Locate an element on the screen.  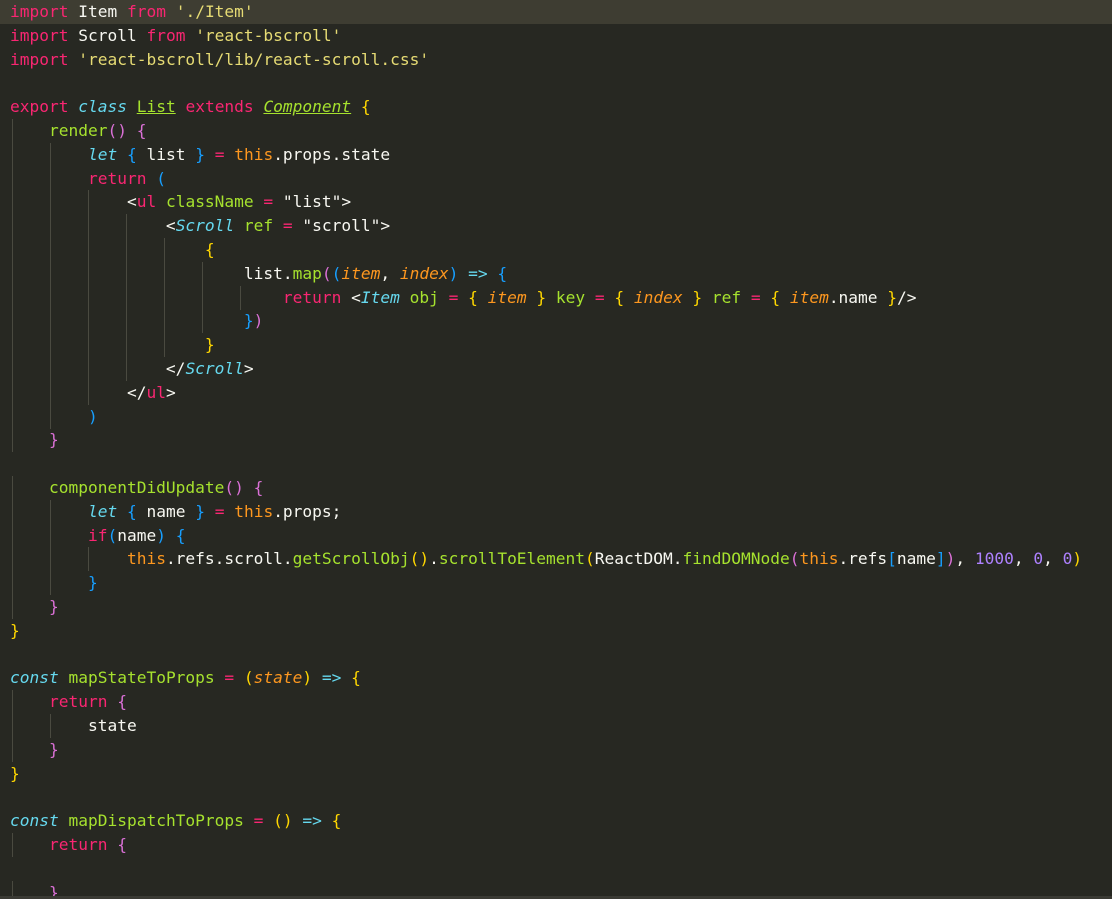
code-token: let is located at coordinates (102, 511).